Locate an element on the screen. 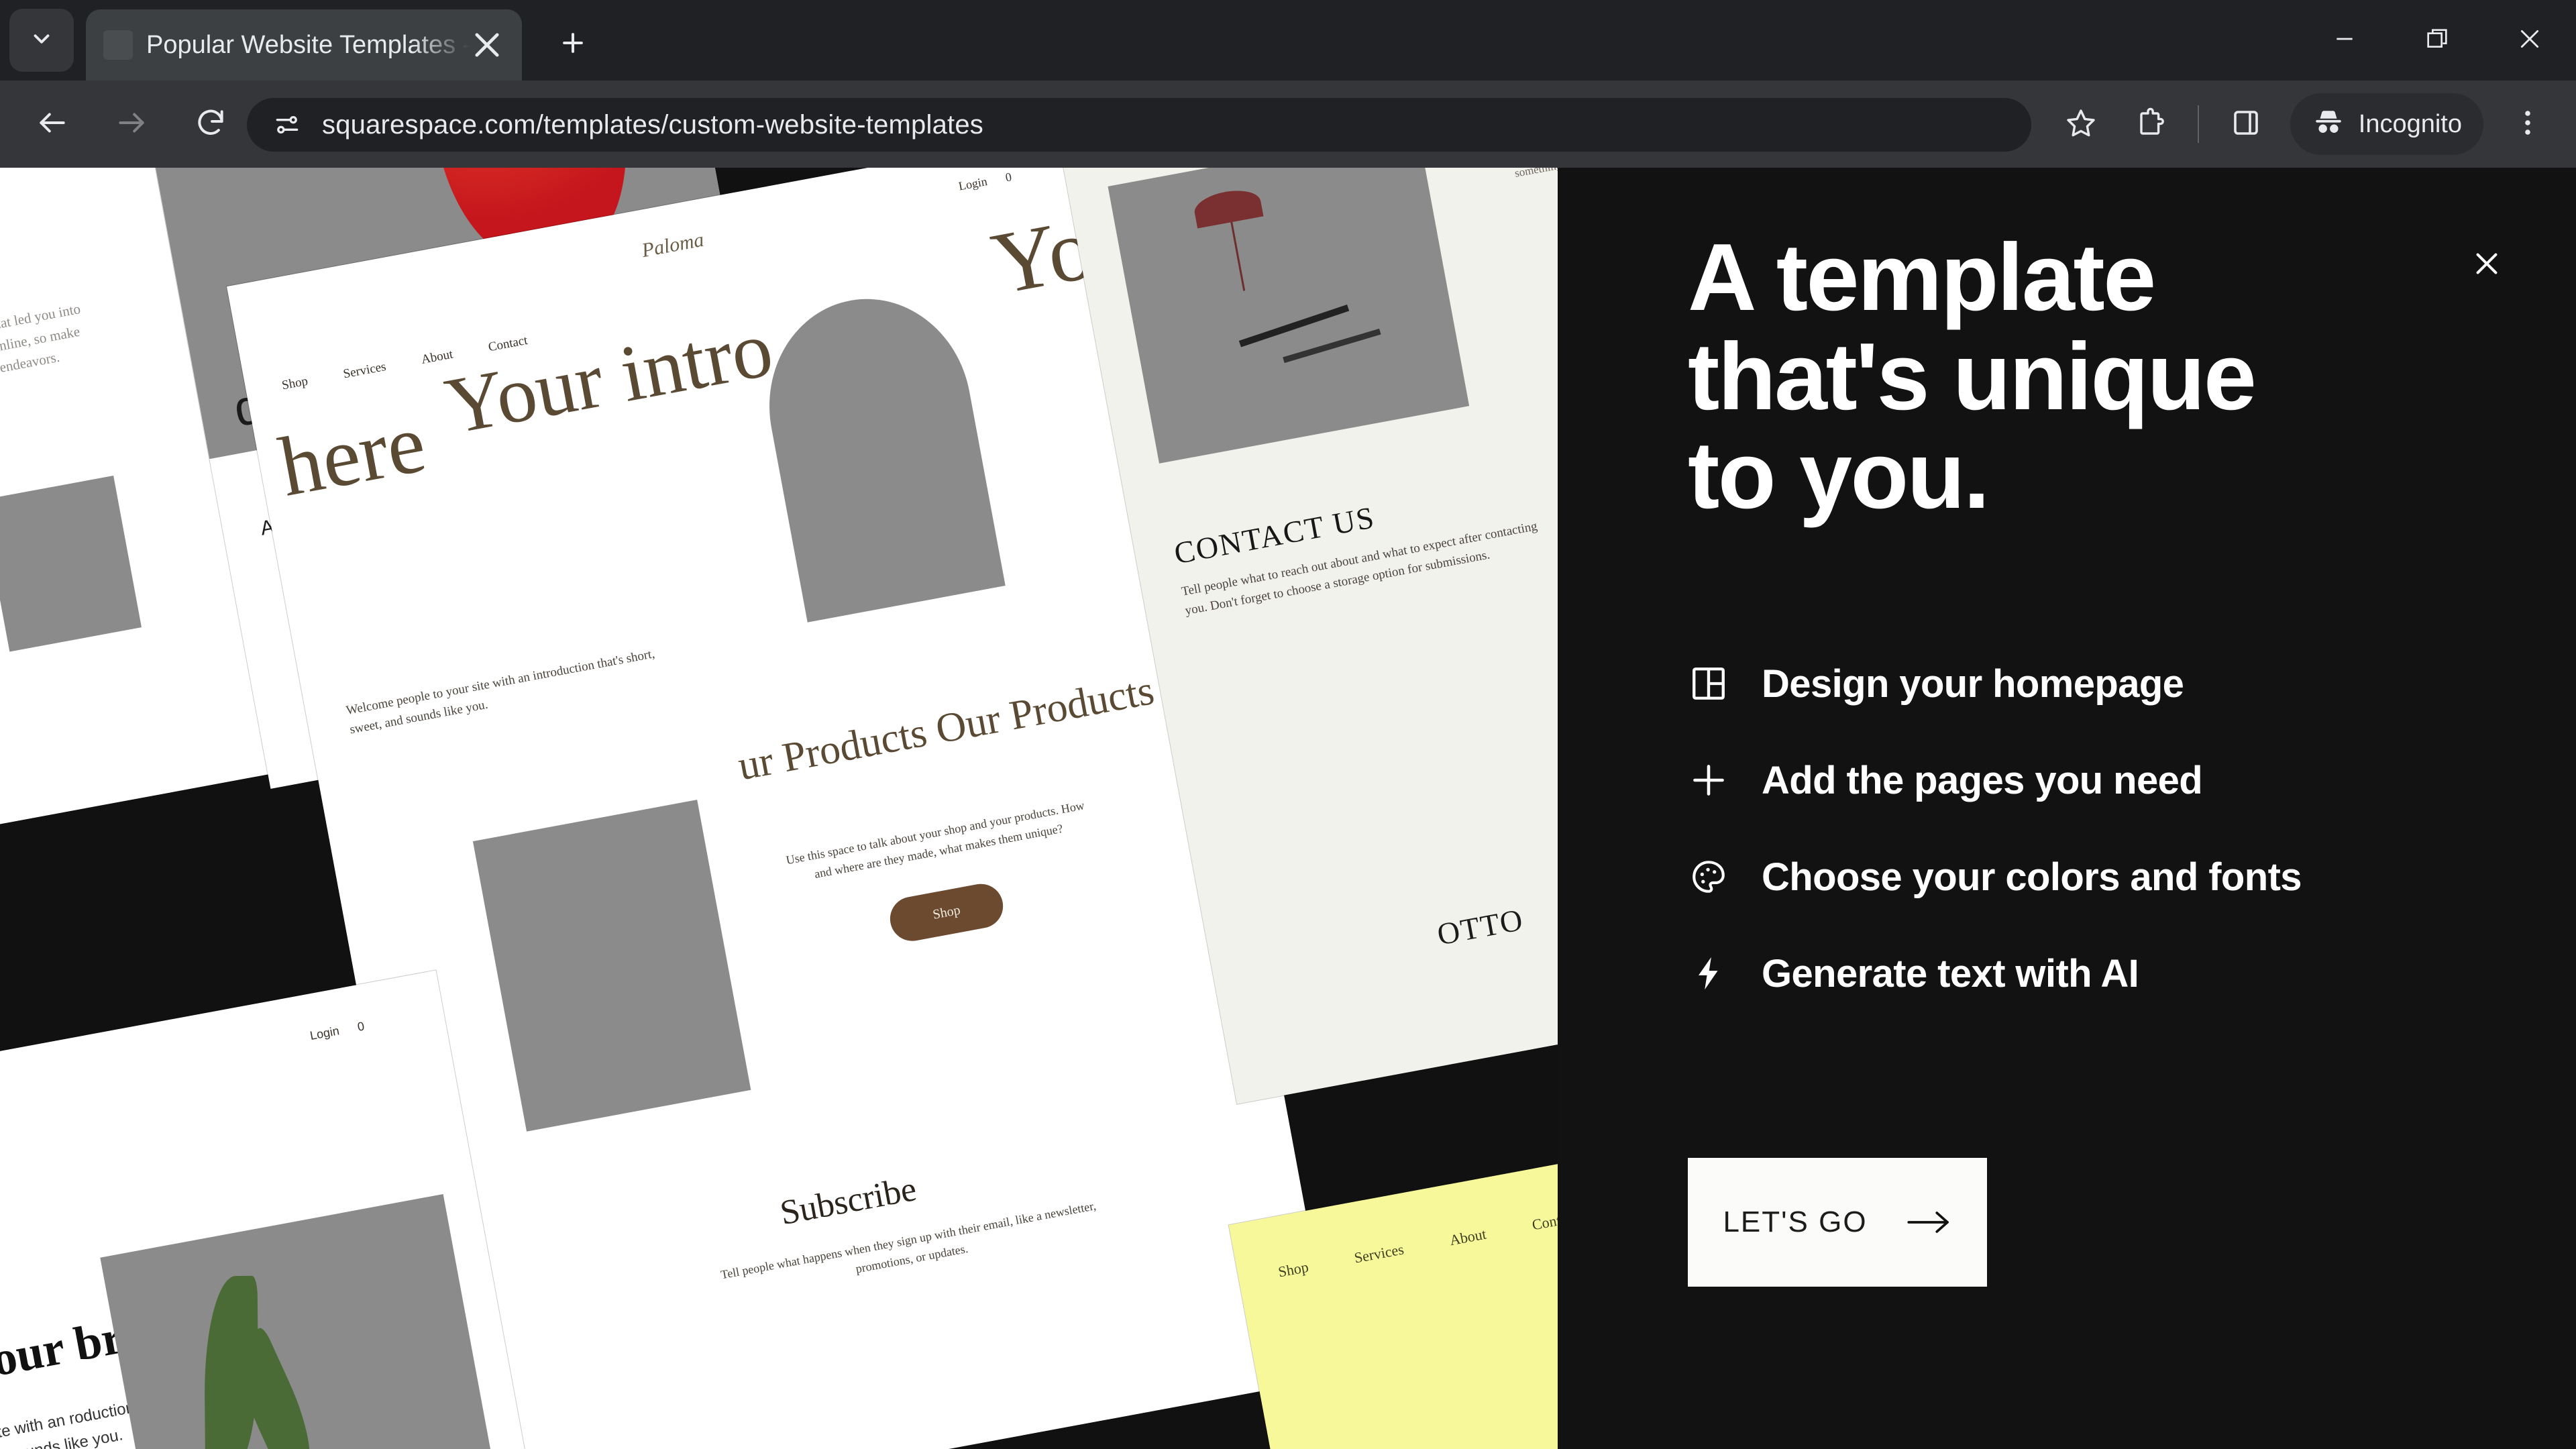  side-panel-button is located at coordinates (2246, 124).